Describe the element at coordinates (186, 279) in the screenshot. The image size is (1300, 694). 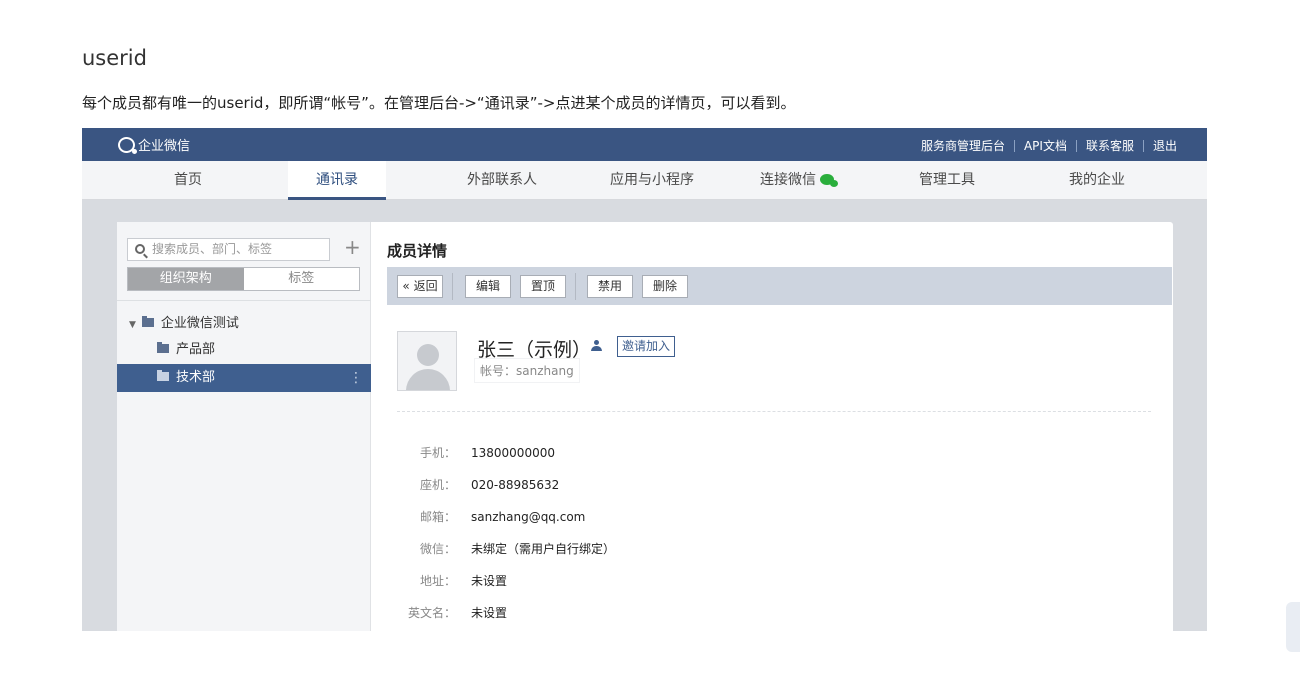
I see `tab-org-structure: 组织架构` at that location.